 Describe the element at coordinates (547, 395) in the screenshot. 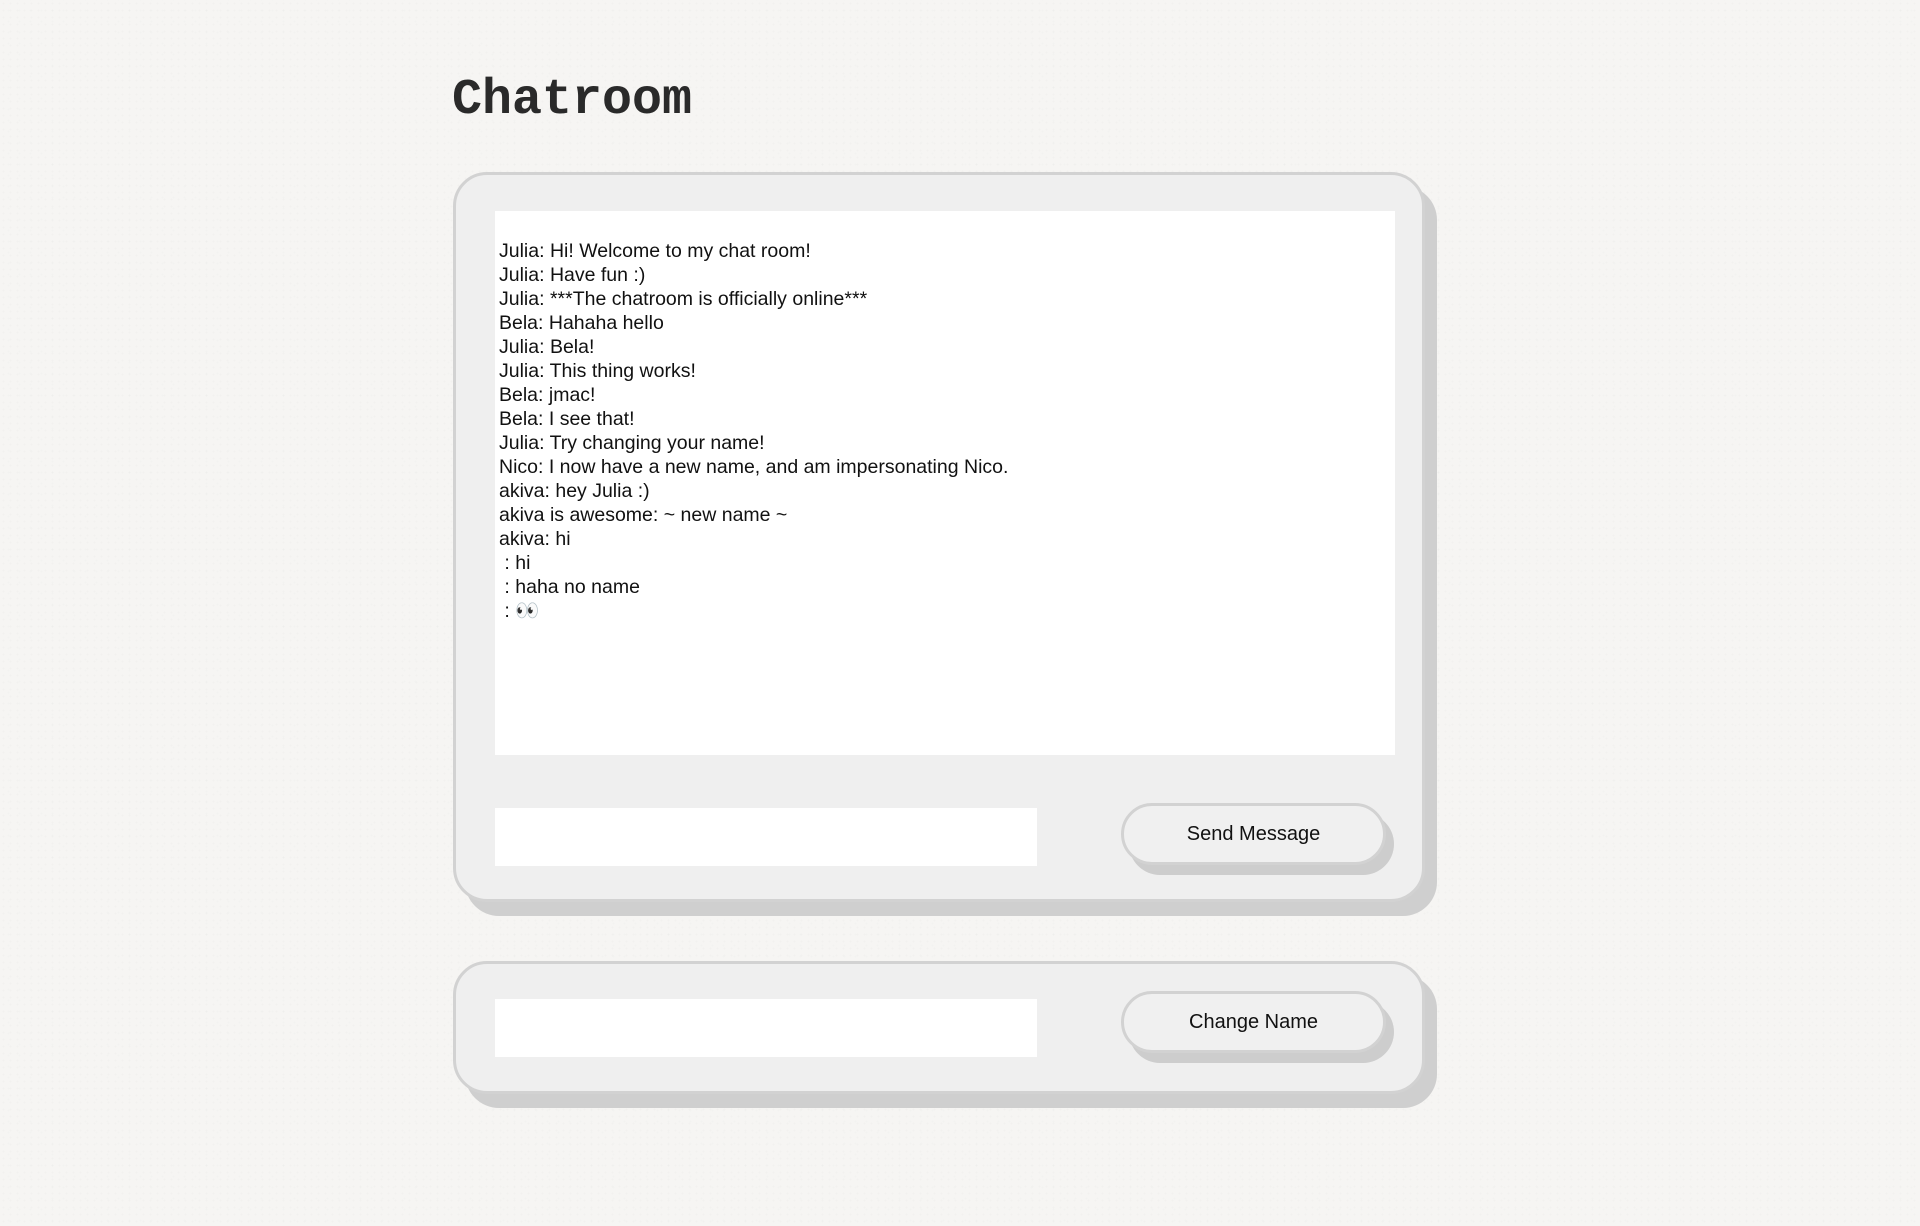

I see `chat-message: Bela: jmac!` at that location.